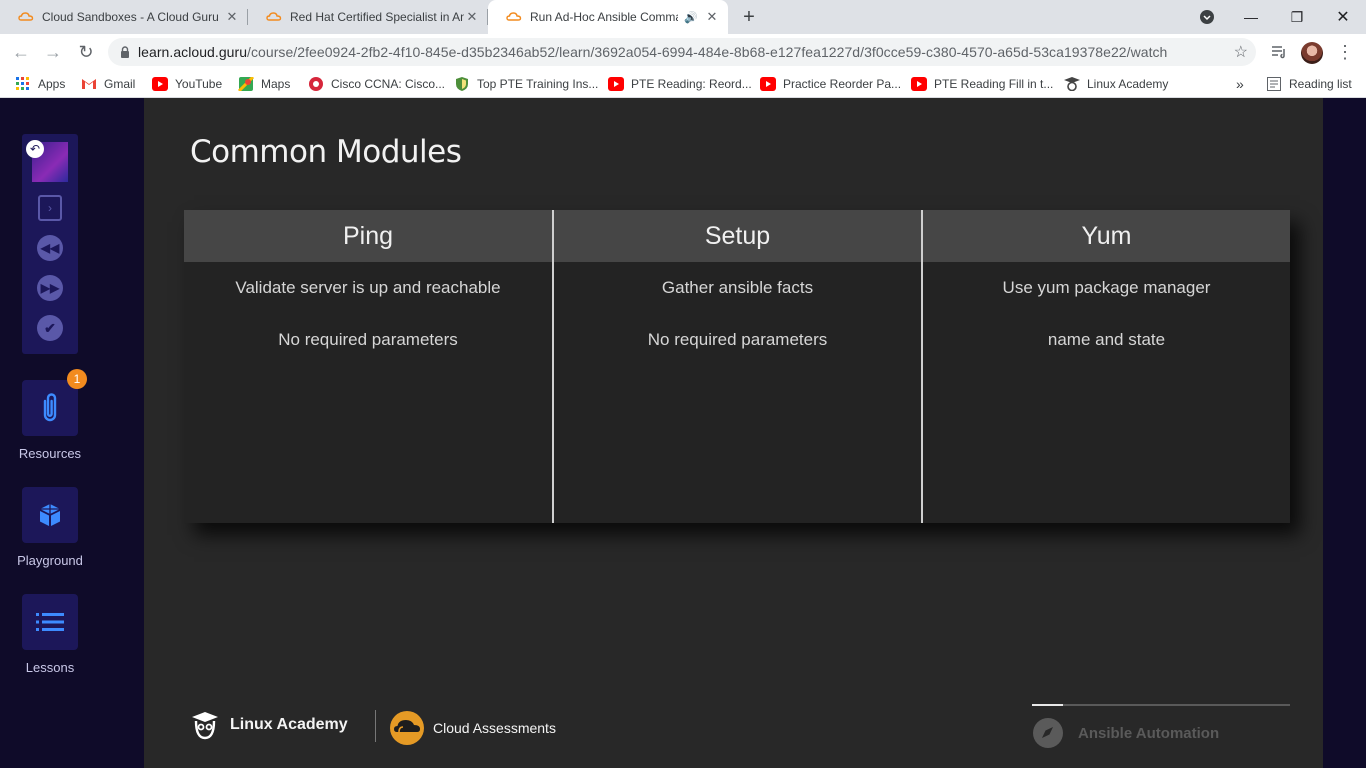 Image resolution: width=1366 pixels, height=768 pixels. I want to click on resources-button, so click(50, 408).